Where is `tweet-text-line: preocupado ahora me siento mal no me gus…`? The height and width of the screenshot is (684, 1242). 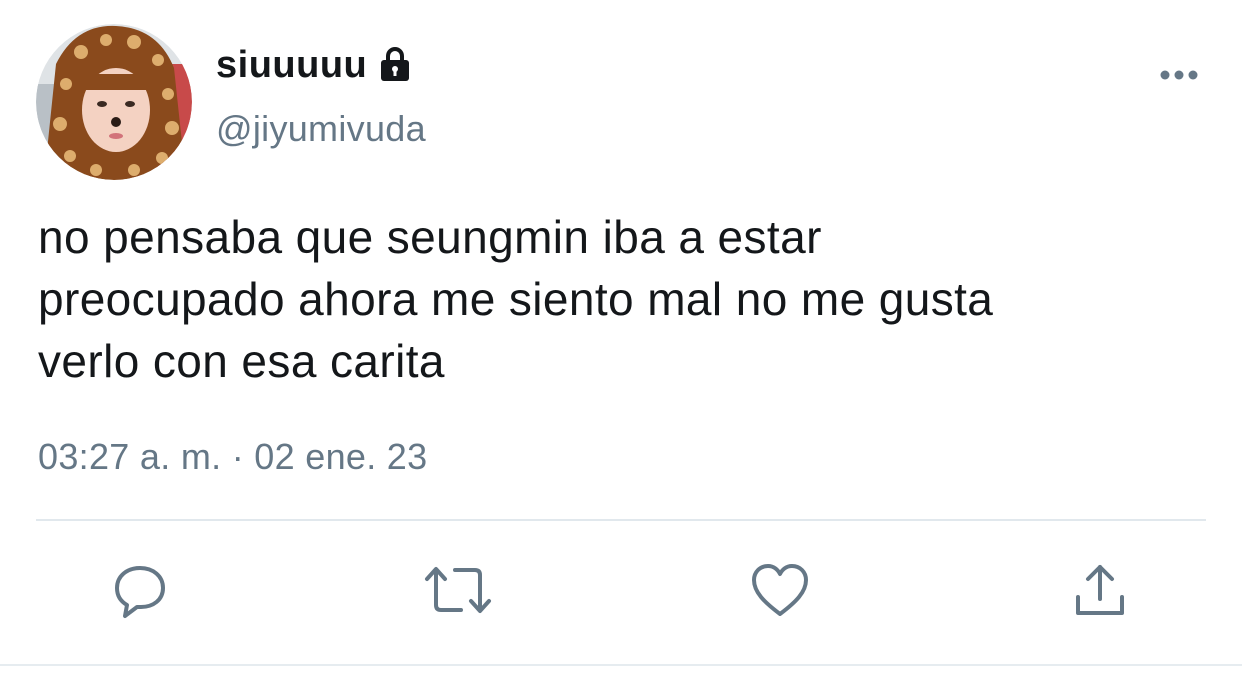
tweet-text-line: preocupado ahora me siento mal no me gus… is located at coordinates (516, 299).